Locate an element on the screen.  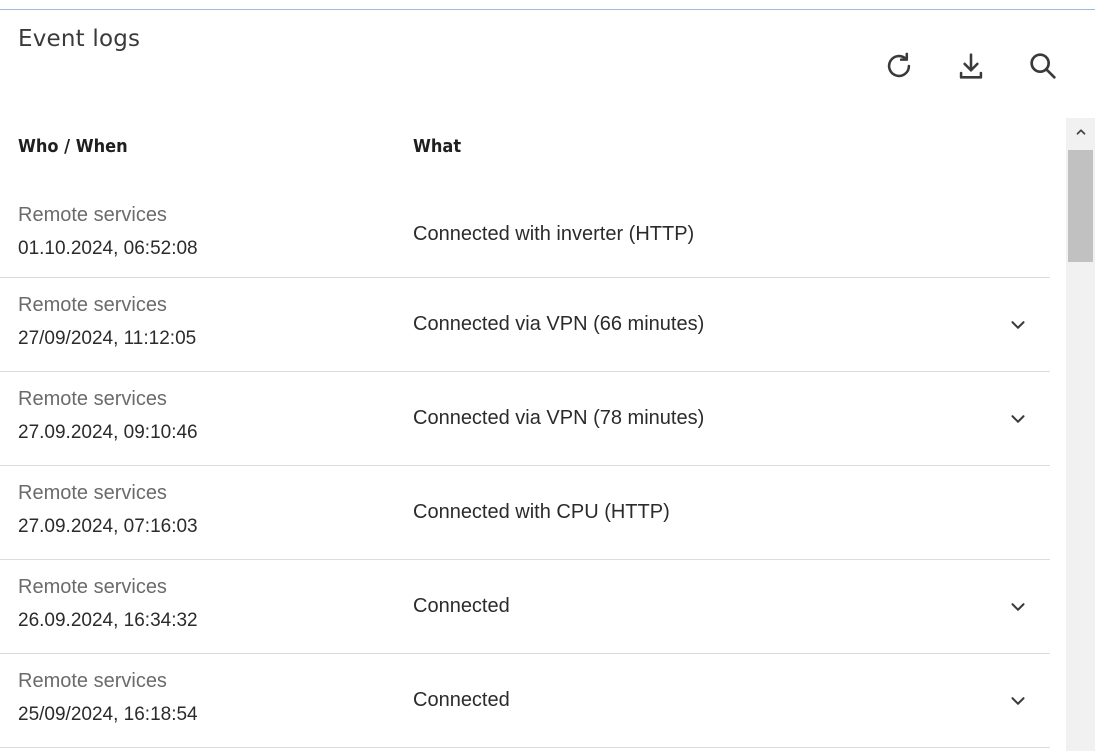
download-icon is located at coordinates (971, 66).